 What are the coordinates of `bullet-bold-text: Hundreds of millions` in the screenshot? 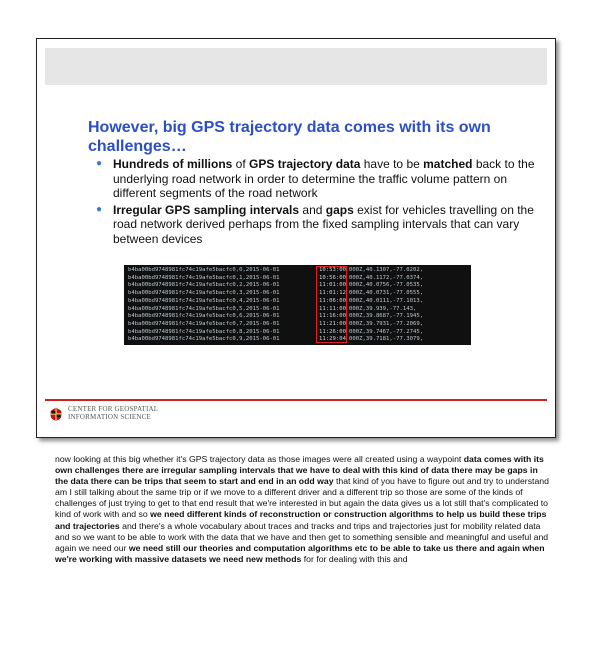 It's located at (173, 164).